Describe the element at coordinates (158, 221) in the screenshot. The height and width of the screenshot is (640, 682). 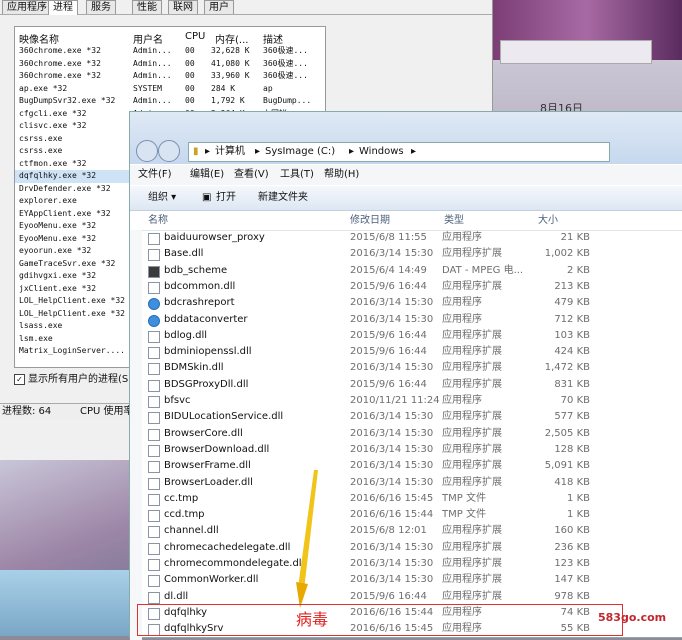
I see `col-name: 名称` at that location.